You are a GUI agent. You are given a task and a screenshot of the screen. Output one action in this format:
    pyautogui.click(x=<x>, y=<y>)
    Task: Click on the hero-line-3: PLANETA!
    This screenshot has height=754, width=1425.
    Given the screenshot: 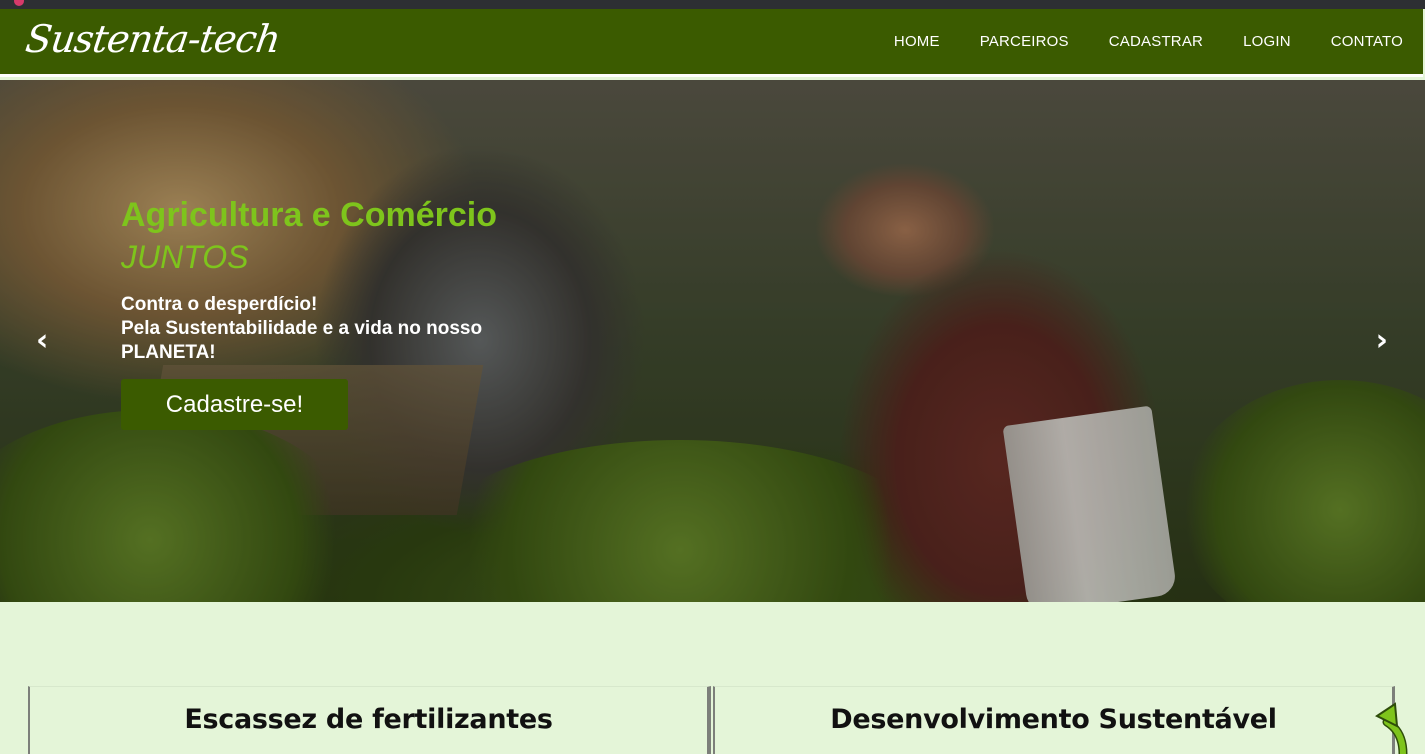 What is the action you would take?
    pyautogui.click(x=168, y=352)
    